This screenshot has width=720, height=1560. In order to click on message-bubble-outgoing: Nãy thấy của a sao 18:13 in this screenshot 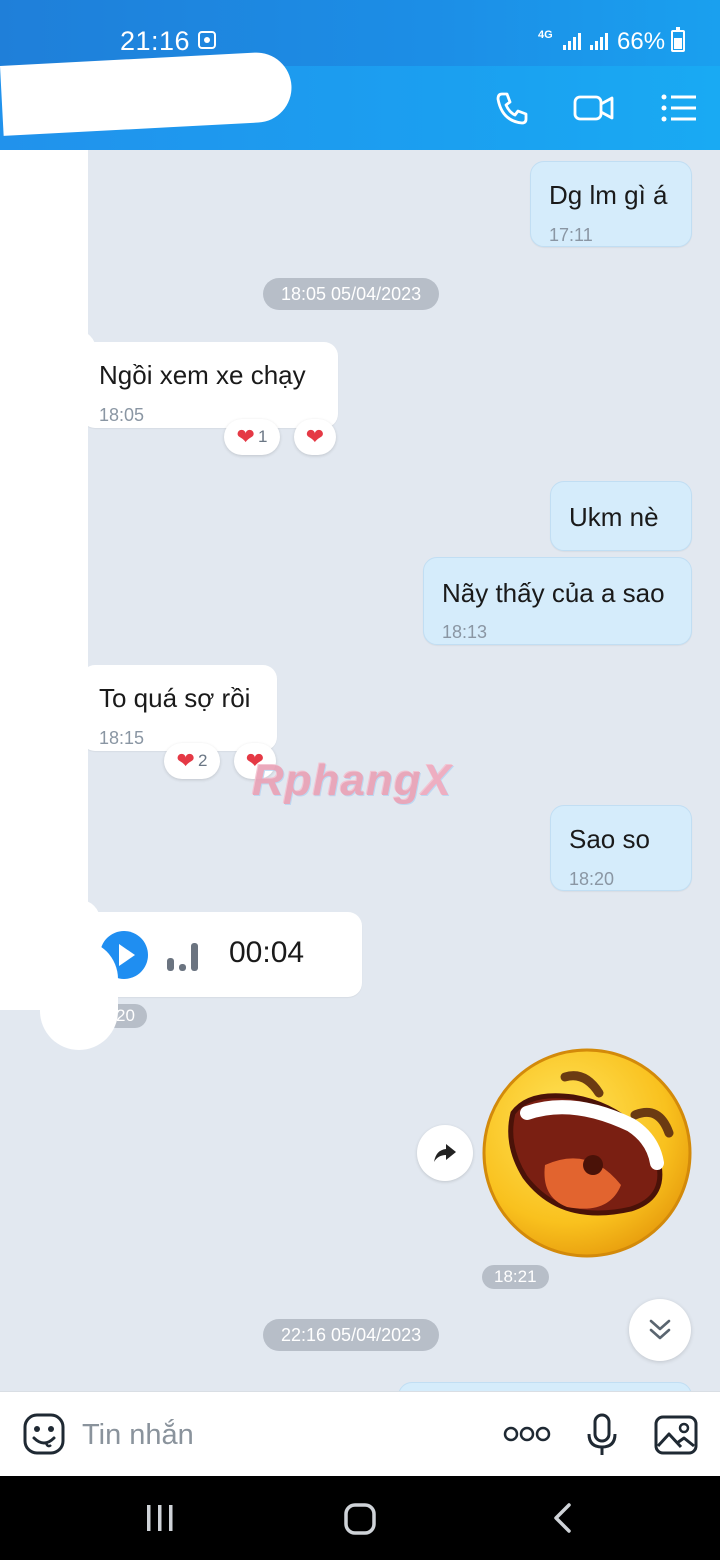, I will do `click(557, 601)`.